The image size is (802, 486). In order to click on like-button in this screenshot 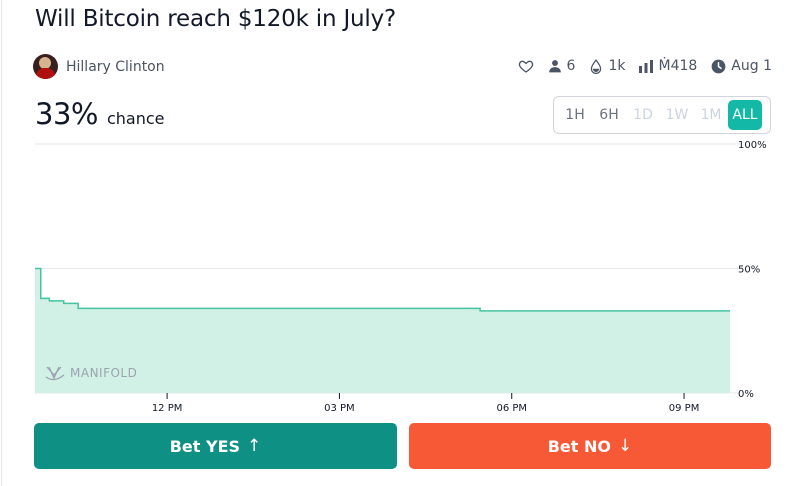, I will do `click(526, 66)`.